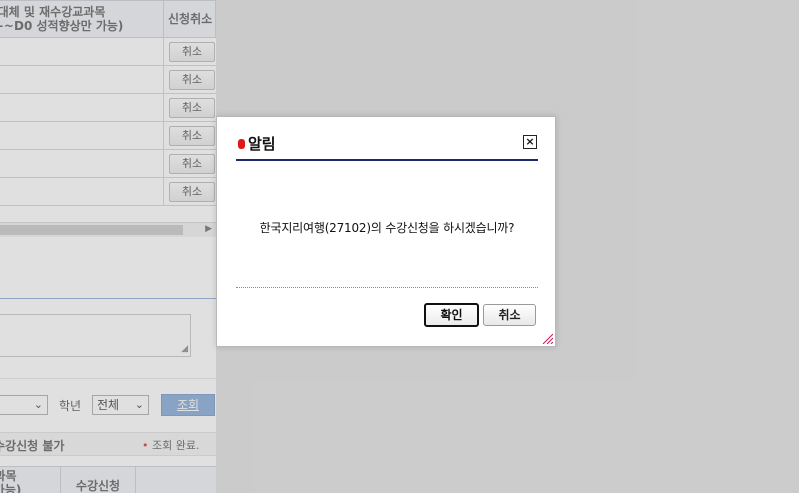 The image size is (799, 493). What do you see at coordinates (451, 315) in the screenshot?
I see `confirm-button: 확인` at bounding box center [451, 315].